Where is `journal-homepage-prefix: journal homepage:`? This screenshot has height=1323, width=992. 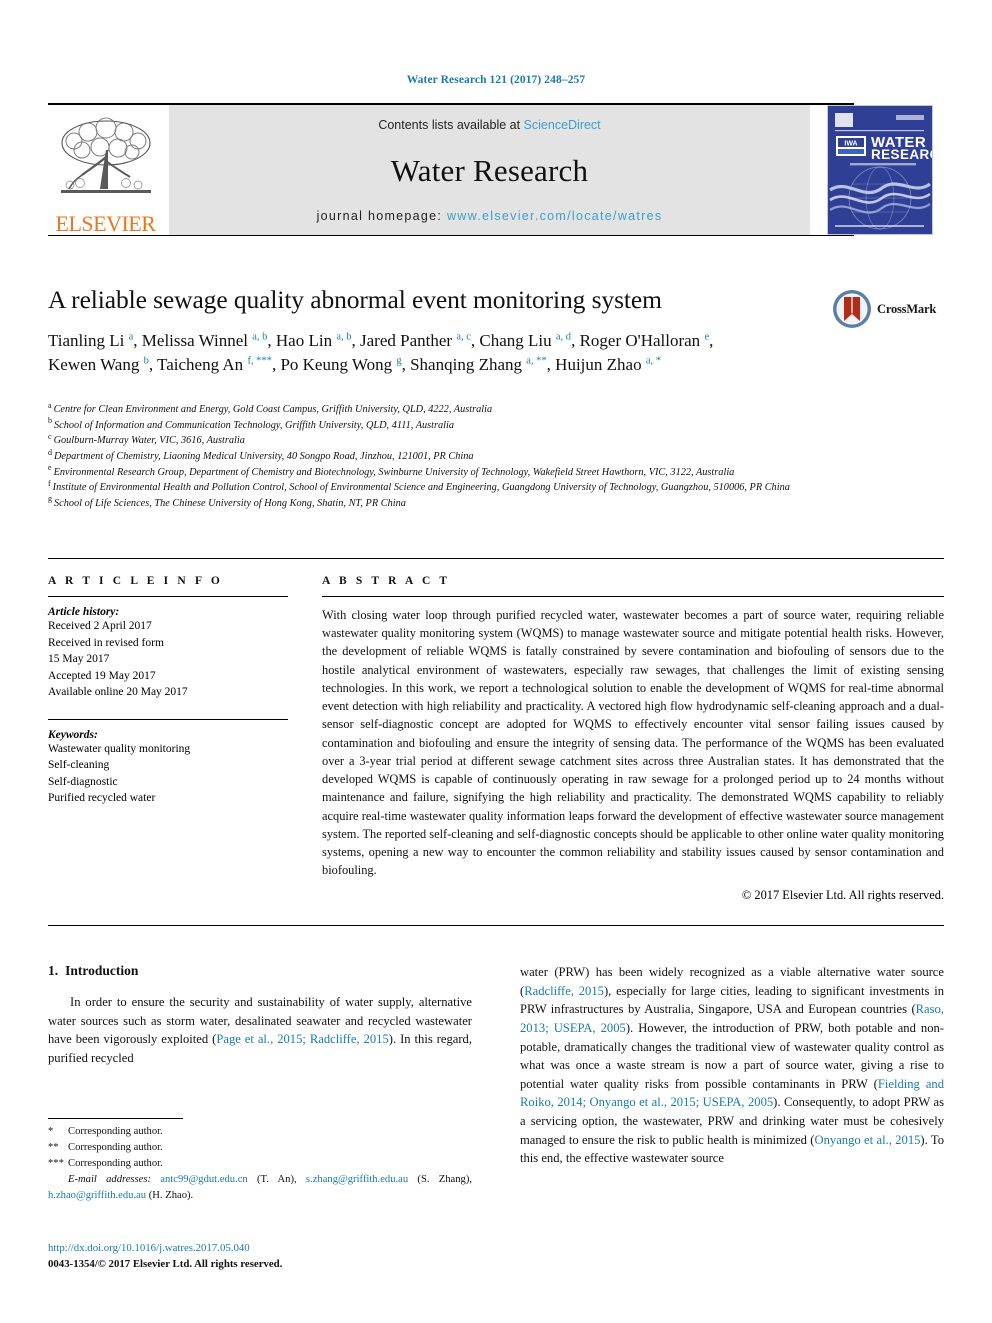 journal-homepage-prefix: journal homepage: is located at coordinates (381, 216).